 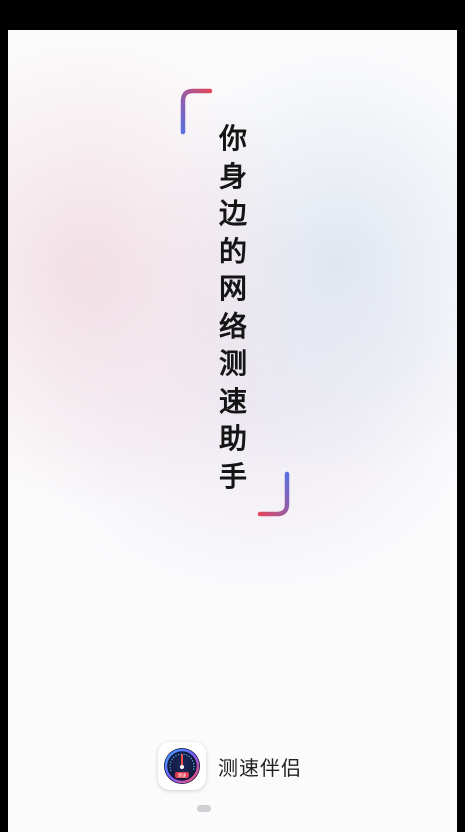 What do you see at coordinates (232, 288) in the screenshot?
I see `slogan-char: 网` at bounding box center [232, 288].